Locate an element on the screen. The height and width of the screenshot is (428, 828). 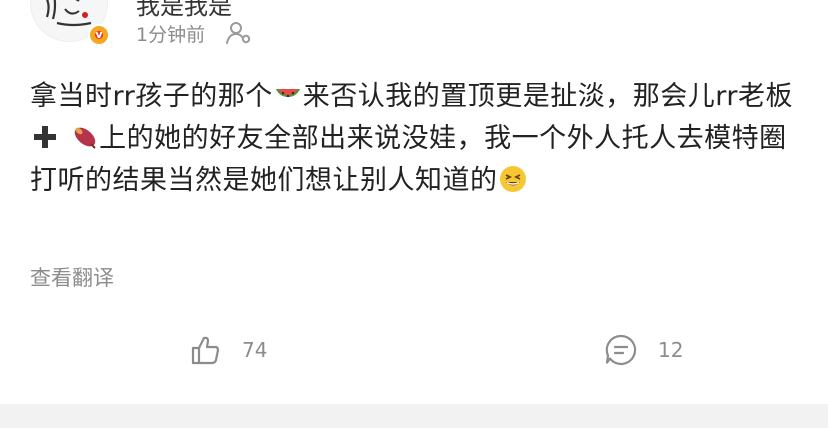
like-button: 74 is located at coordinates (227, 350).